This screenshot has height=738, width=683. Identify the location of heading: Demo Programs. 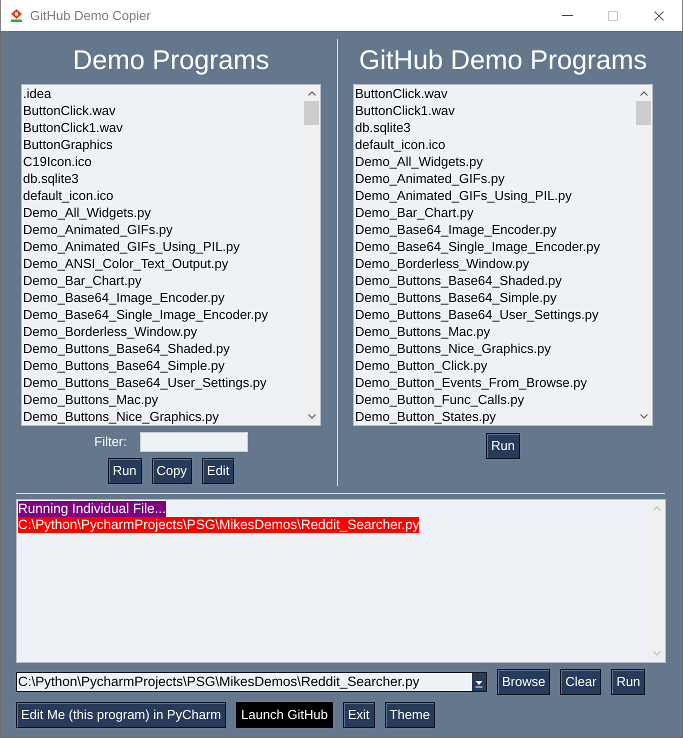
(171, 60).